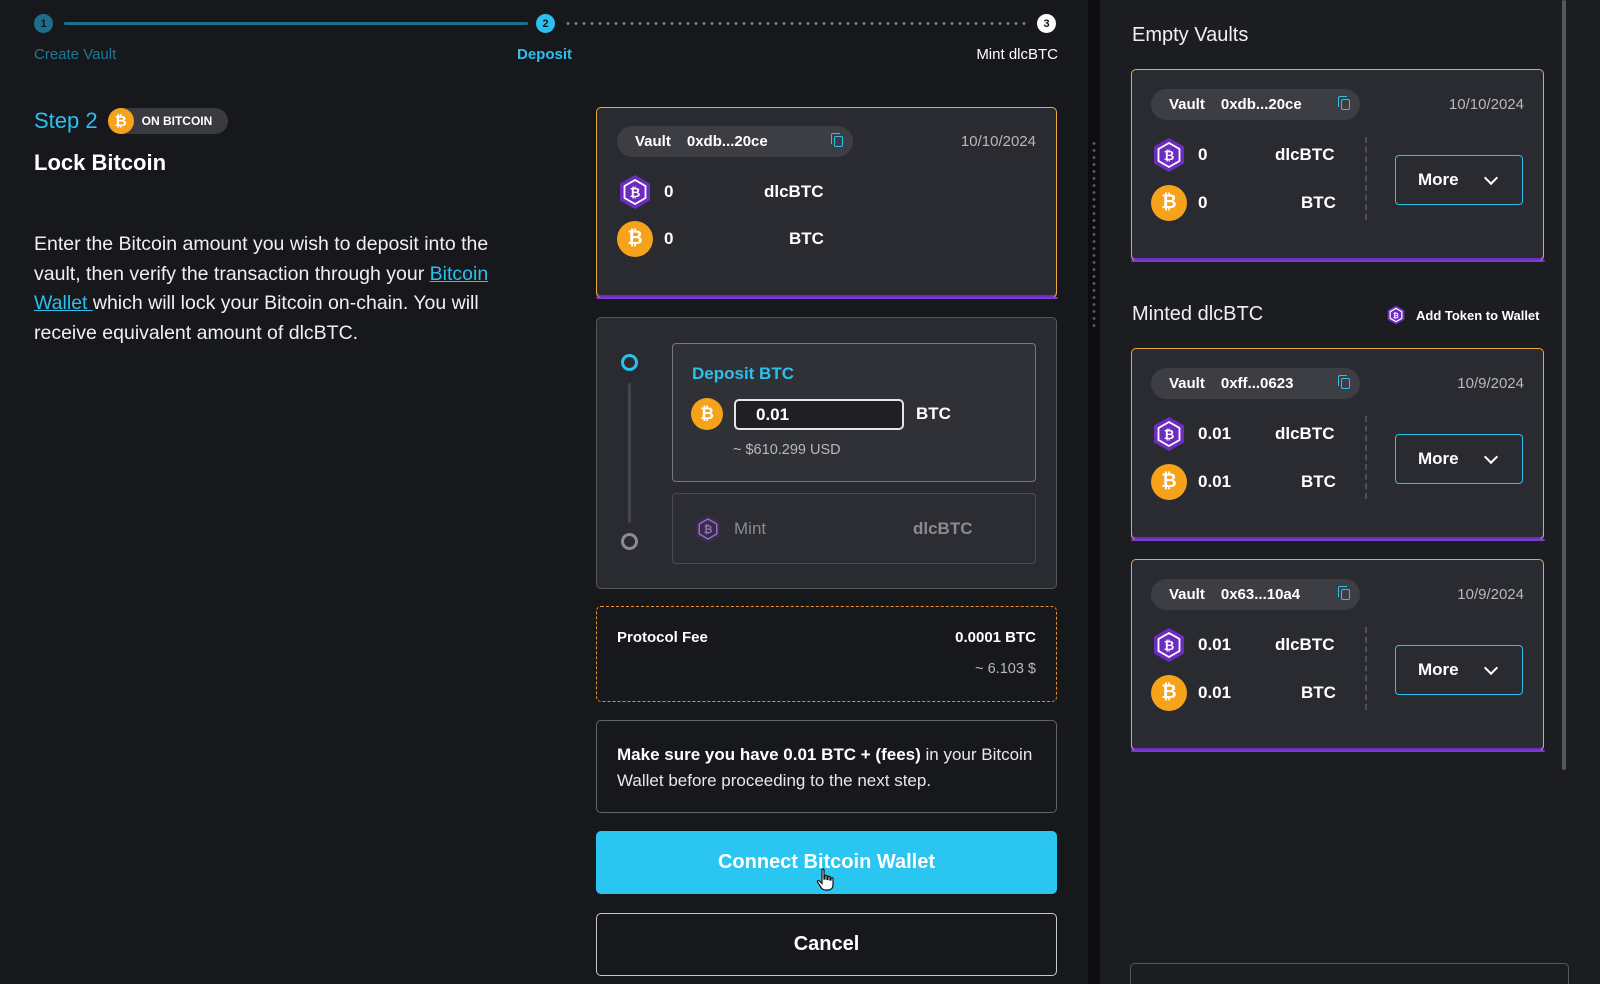 This screenshot has width=1600, height=984. I want to click on btc-amount: 0, so click(669, 238).